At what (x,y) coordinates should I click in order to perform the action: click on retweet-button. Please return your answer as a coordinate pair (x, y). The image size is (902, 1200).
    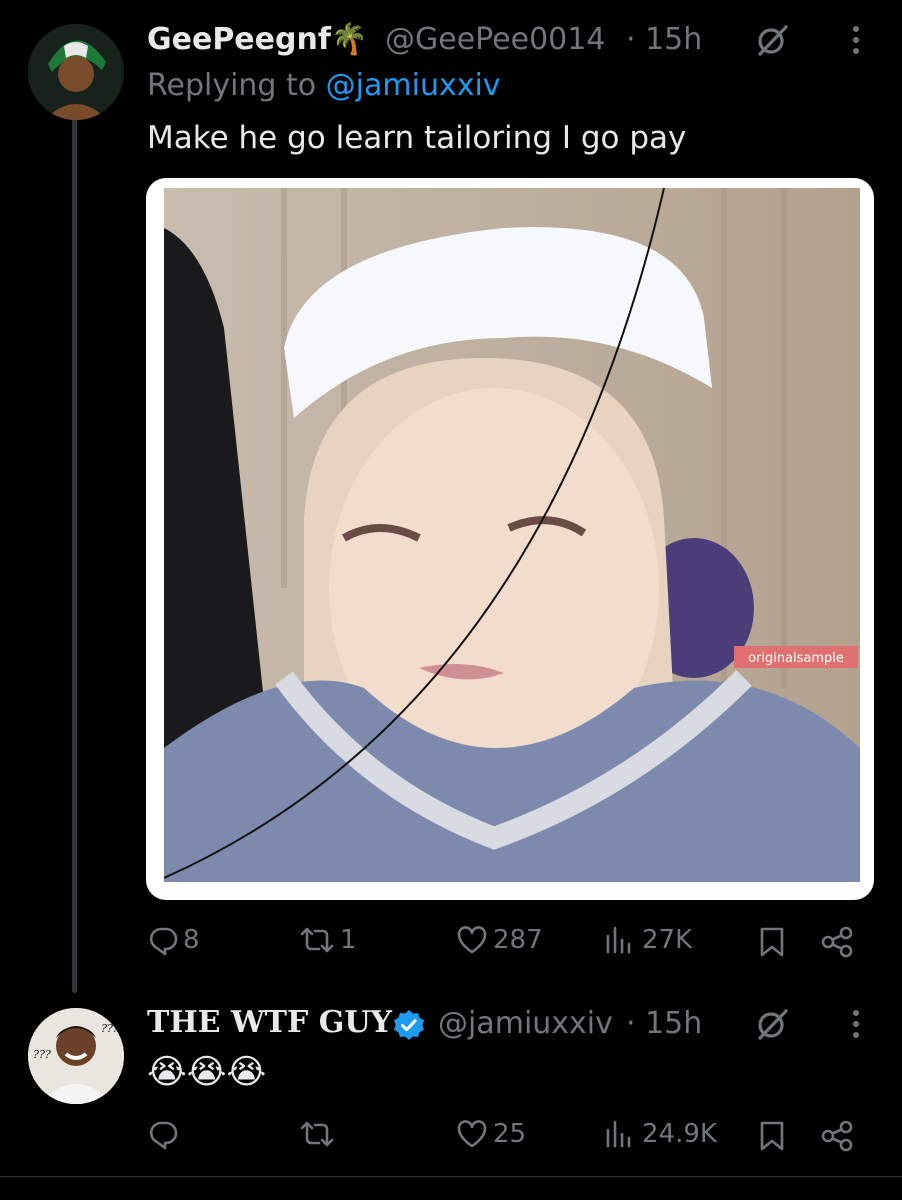
    Looking at the image, I should click on (319, 1134).